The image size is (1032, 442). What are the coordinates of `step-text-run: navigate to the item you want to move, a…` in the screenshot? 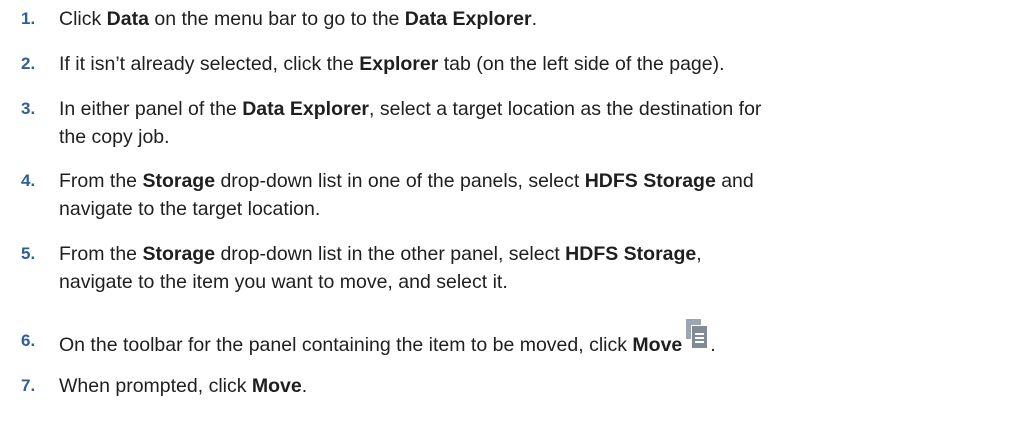 It's located at (283, 282).